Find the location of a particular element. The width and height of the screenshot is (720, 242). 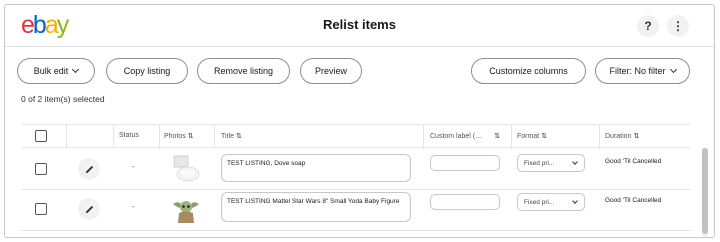

customize-columns-button: Customize columns is located at coordinates (528, 71).